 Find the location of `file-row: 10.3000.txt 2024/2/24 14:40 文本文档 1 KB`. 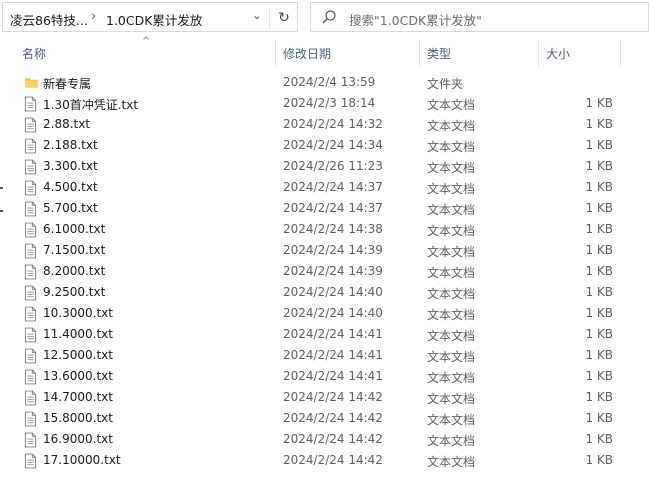

file-row: 10.3000.txt 2024/2/24 14:40 文本文档 1 KB is located at coordinates (324, 314).